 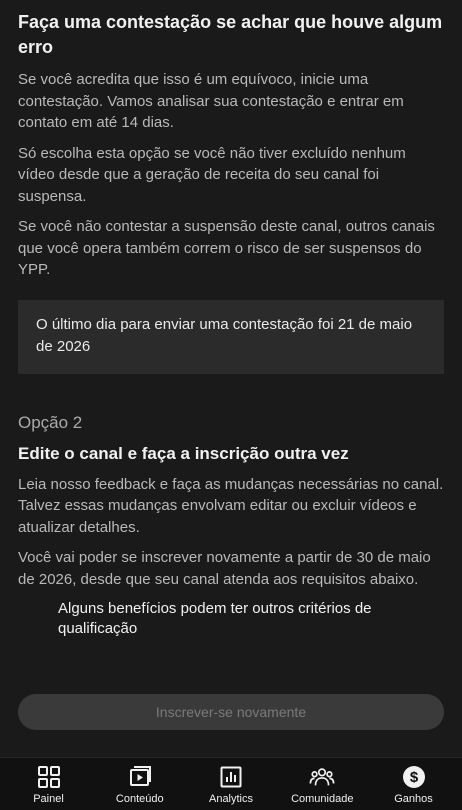 I want to click on nav-label: Analytics, so click(x=231, y=799).